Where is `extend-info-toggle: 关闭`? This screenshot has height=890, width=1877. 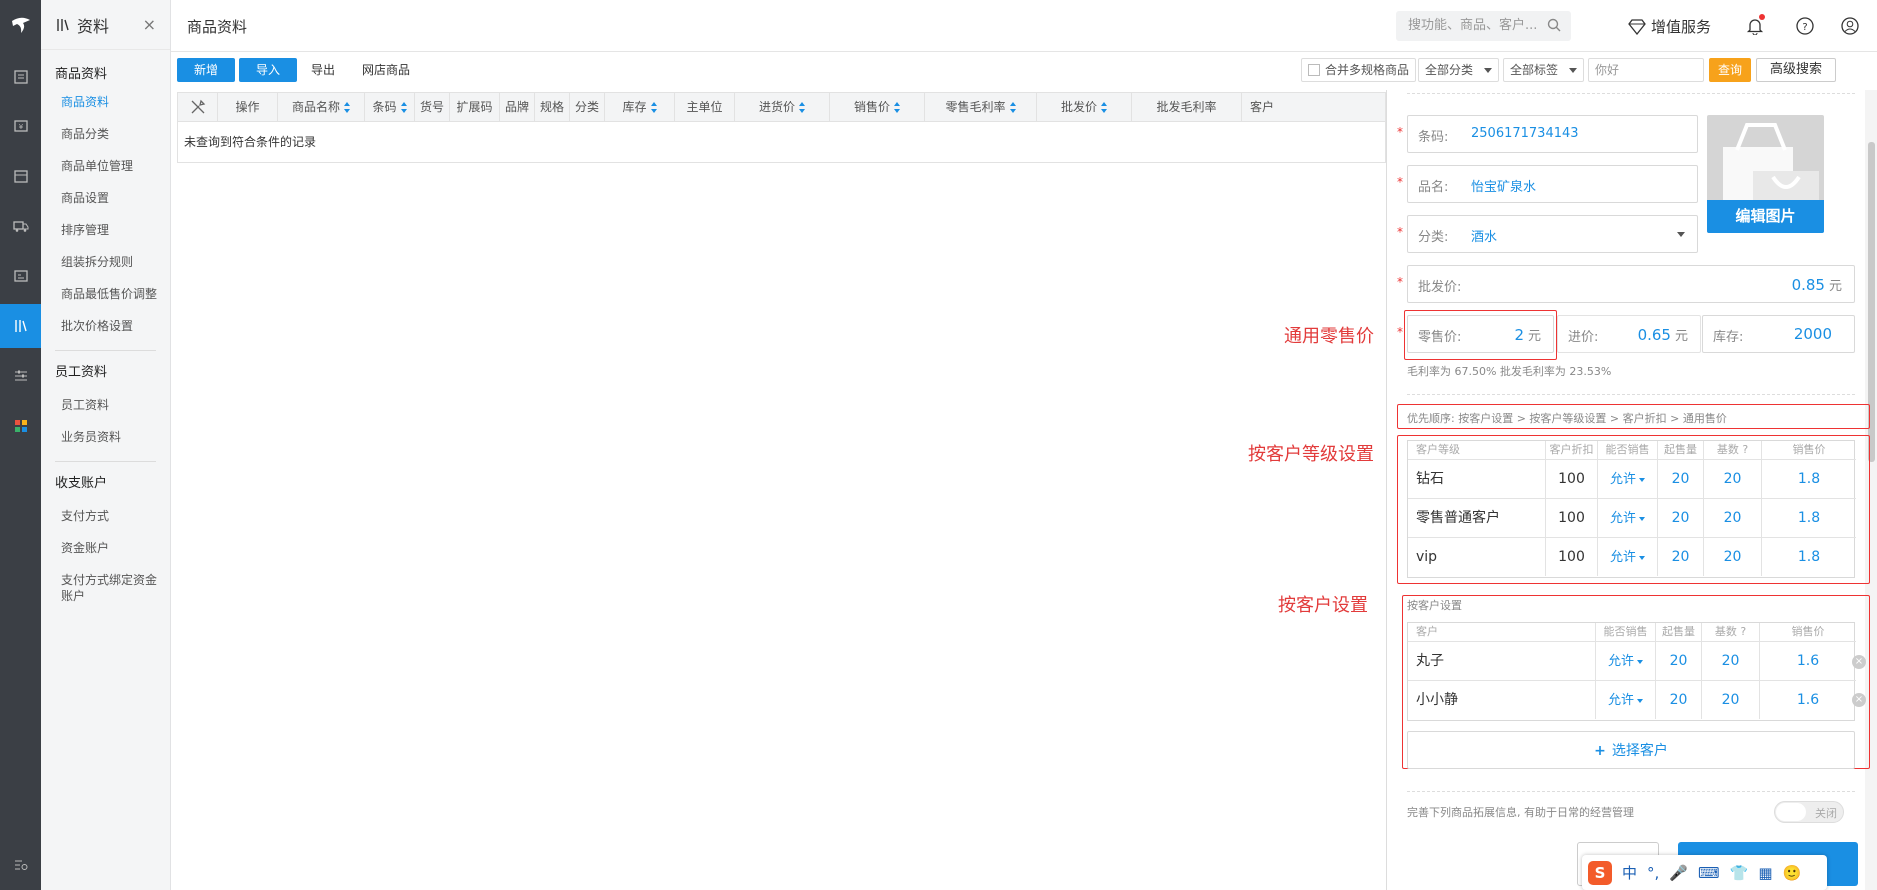 extend-info-toggle: 关闭 is located at coordinates (1809, 812).